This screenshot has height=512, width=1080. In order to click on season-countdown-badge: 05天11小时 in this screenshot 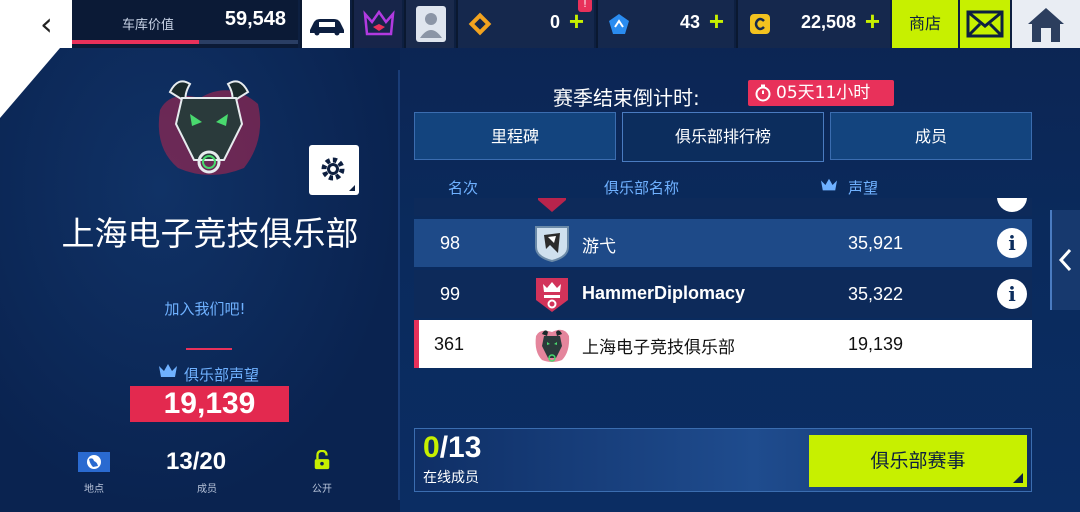, I will do `click(821, 93)`.